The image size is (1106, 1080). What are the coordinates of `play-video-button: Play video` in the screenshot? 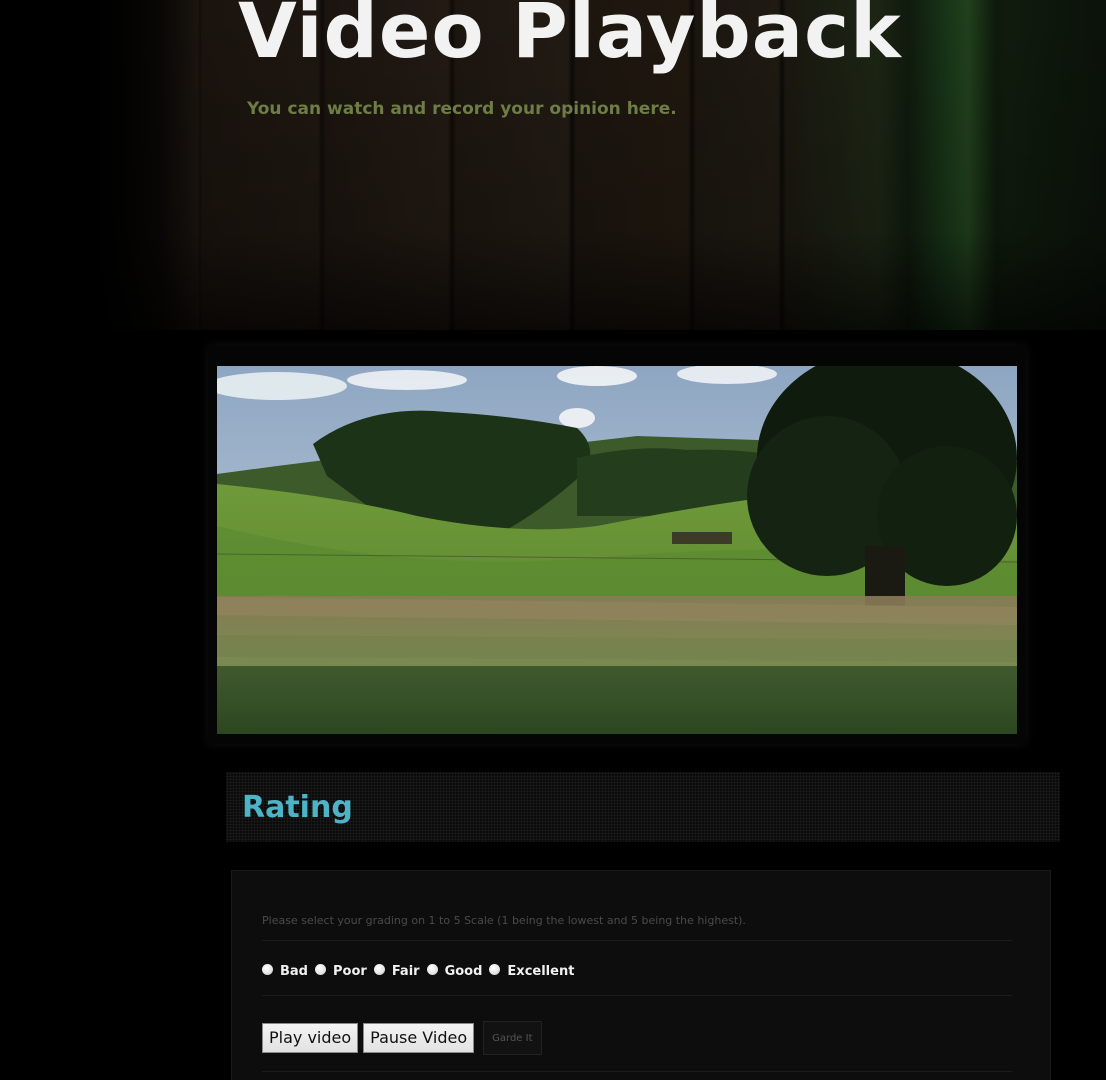 It's located at (310, 1038).